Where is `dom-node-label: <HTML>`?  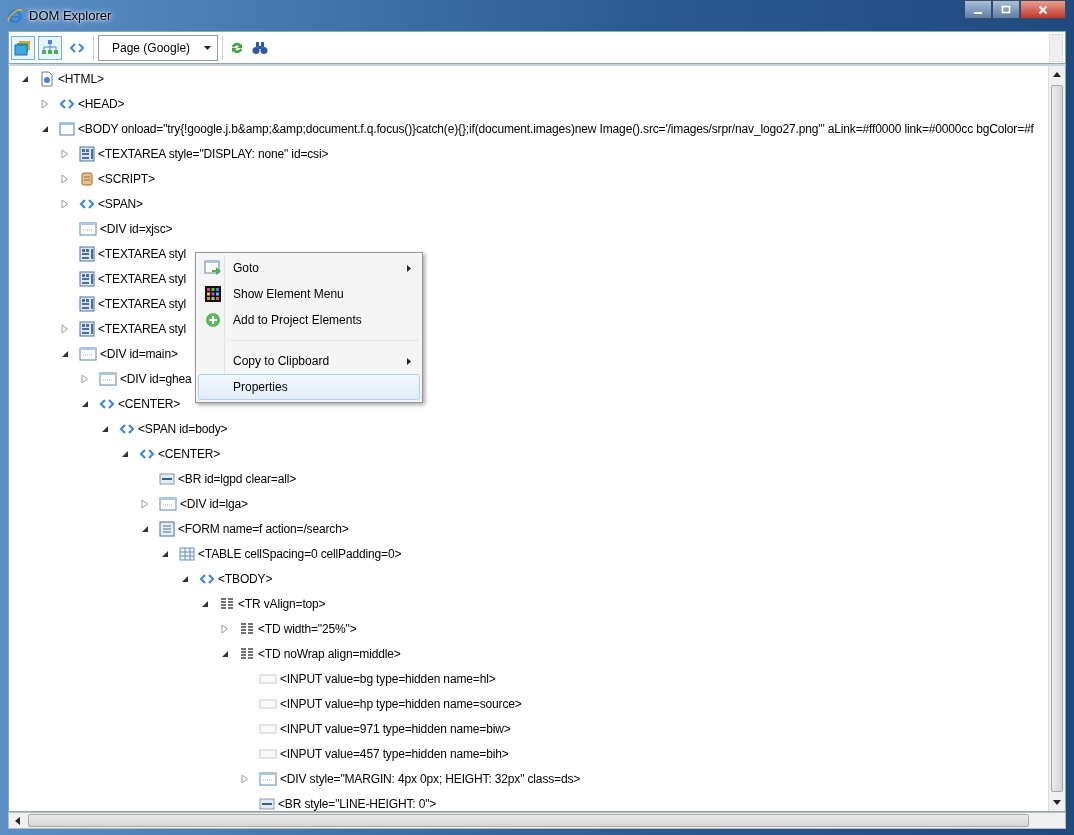
dom-node-label: <HTML> is located at coordinates (81, 78).